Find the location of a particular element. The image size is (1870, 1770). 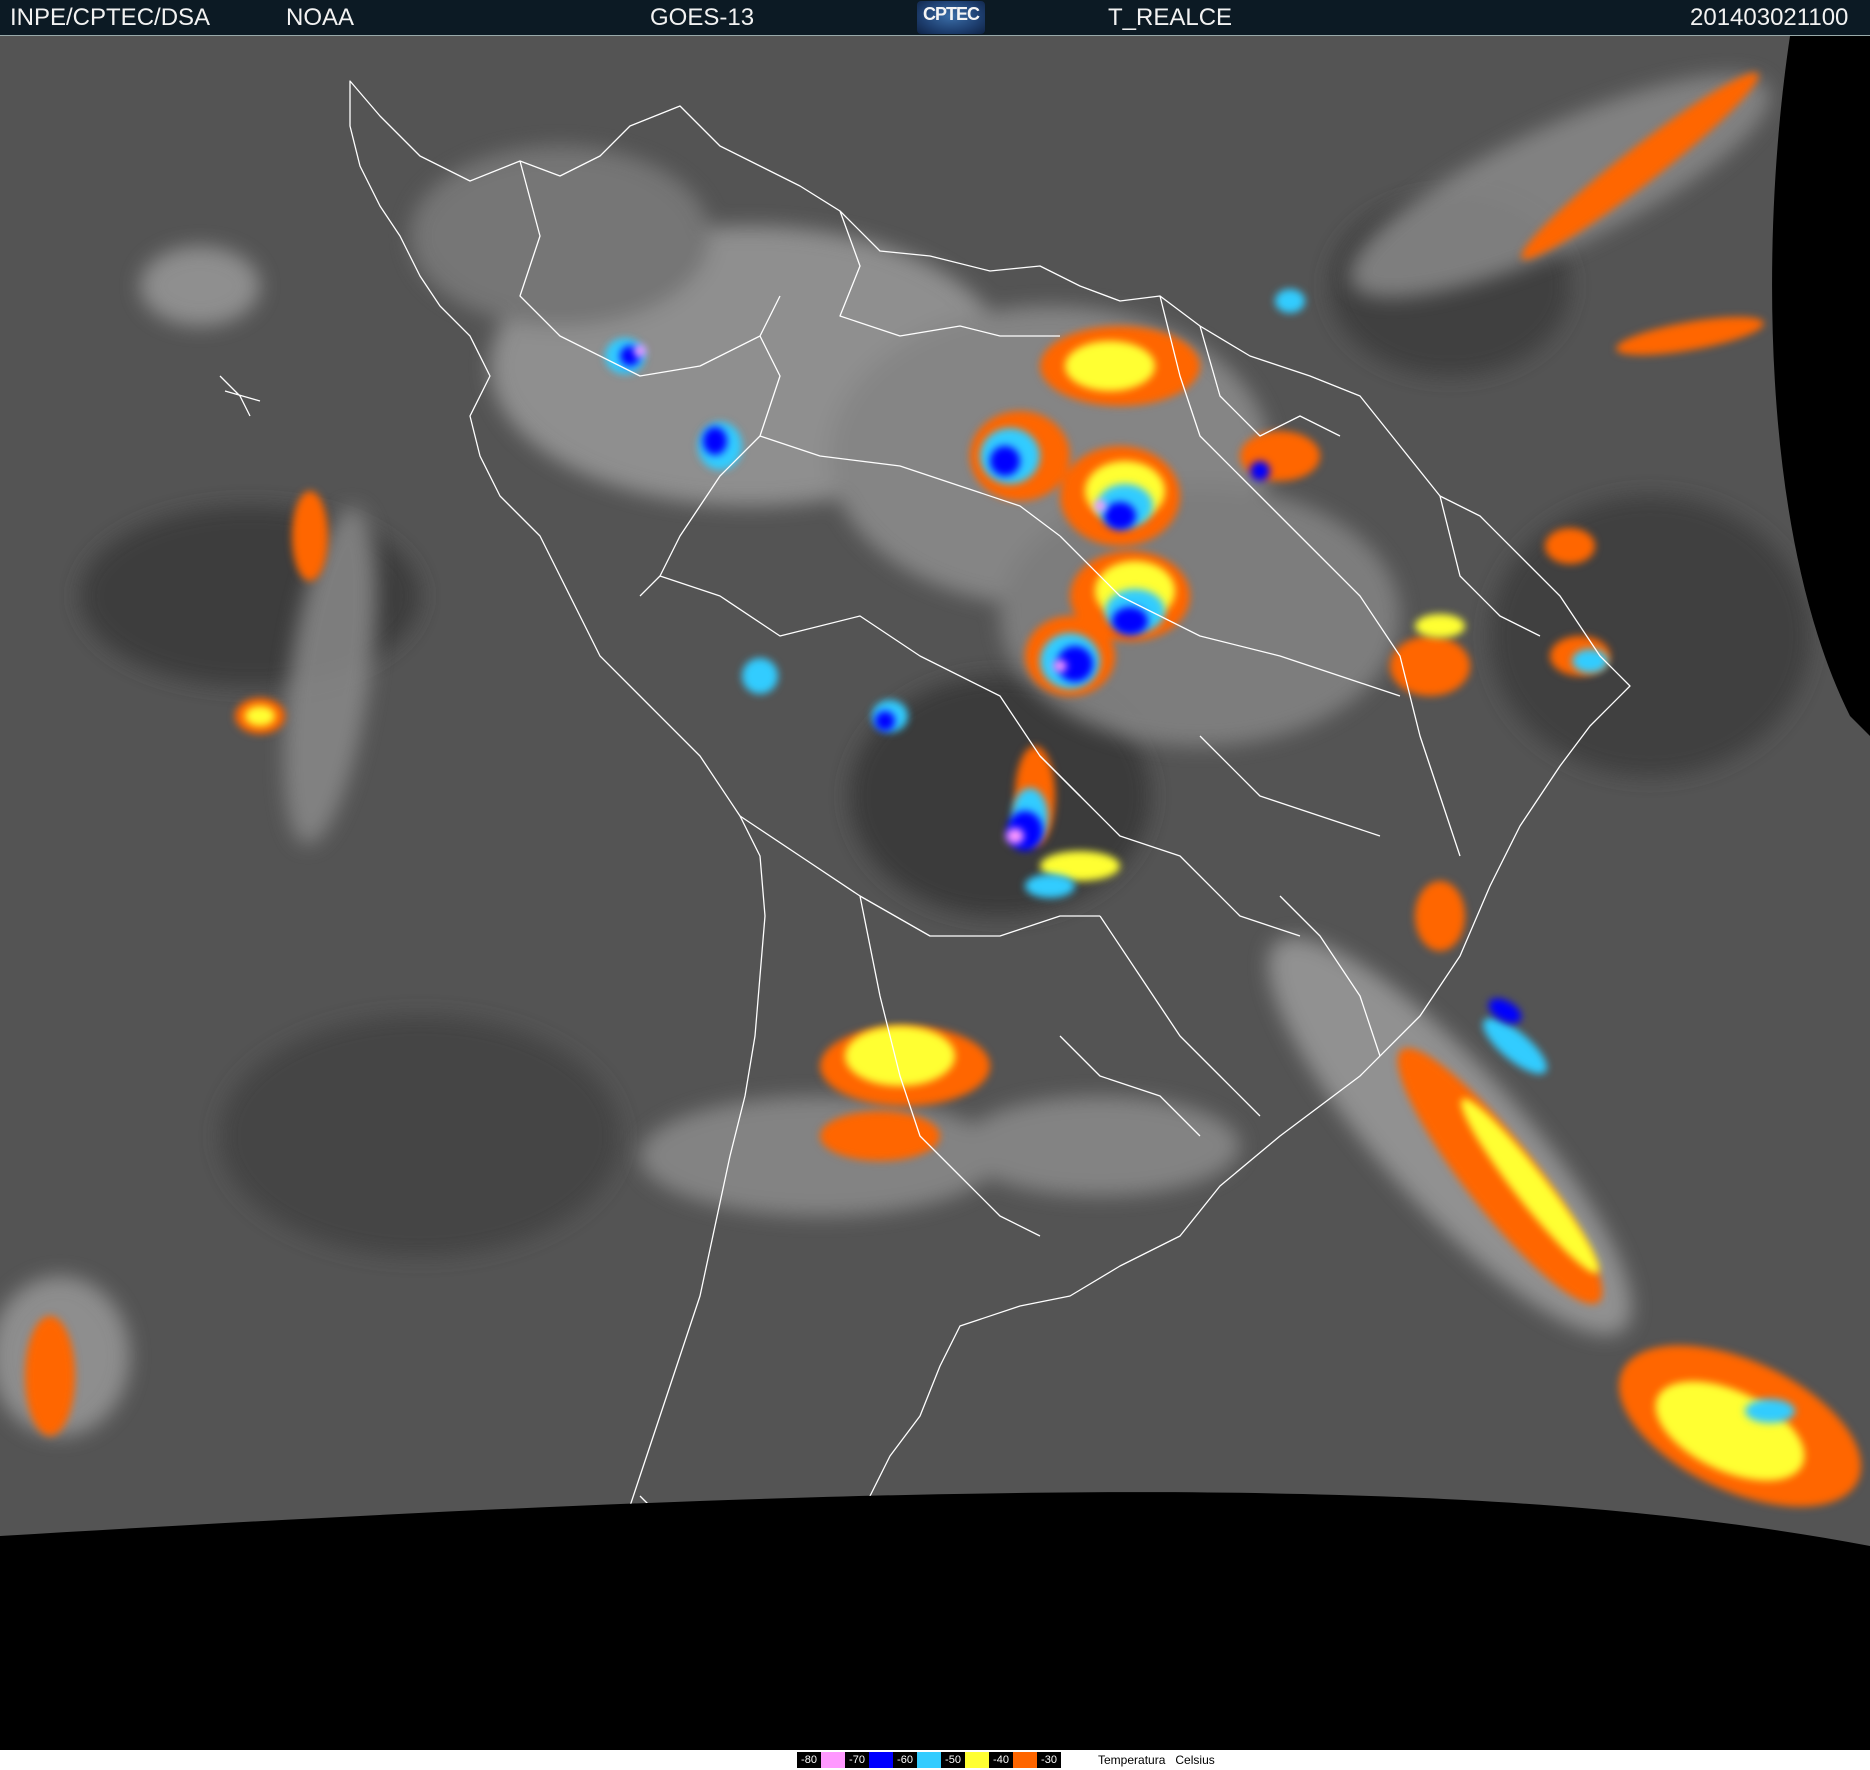

legend-label-4: -40 is located at coordinates (1001, 1760).